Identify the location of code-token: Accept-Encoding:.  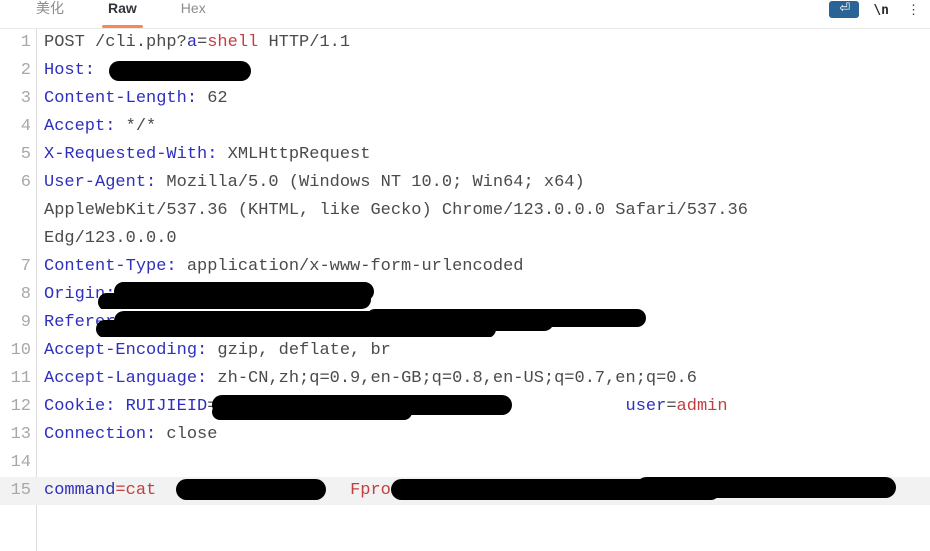
(126, 350).